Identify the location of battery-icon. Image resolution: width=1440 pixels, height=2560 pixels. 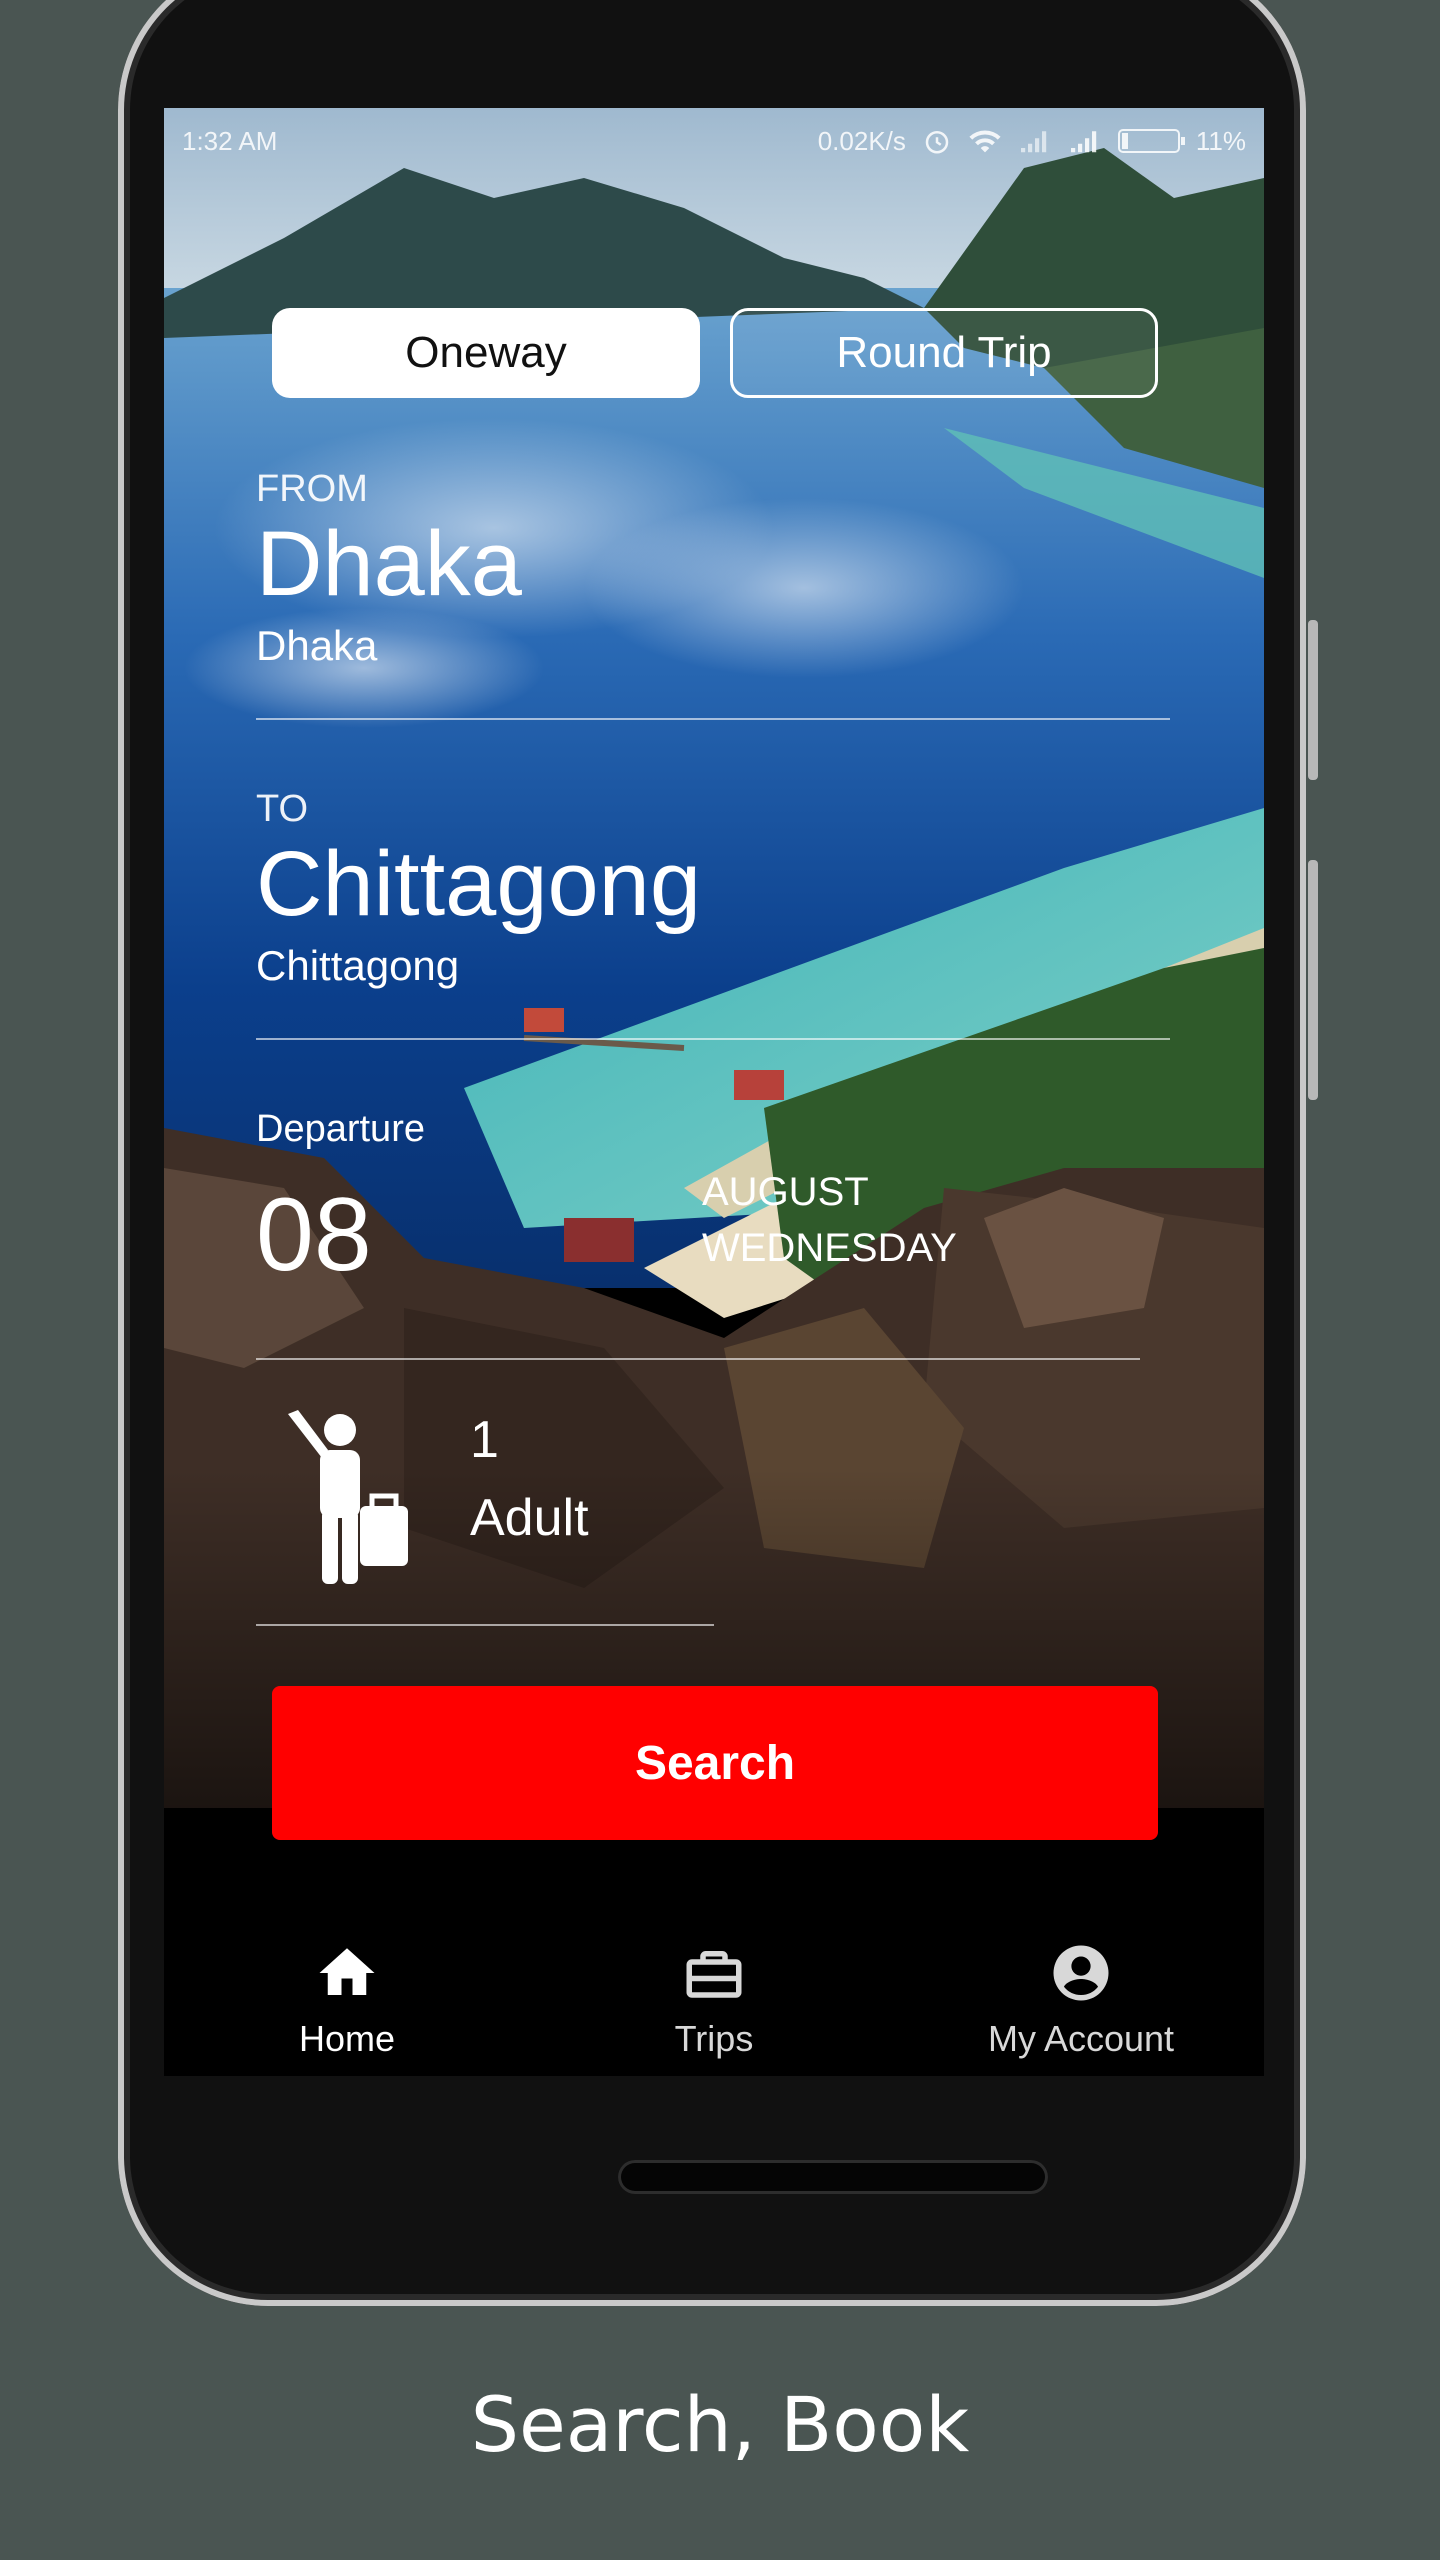
(1151, 141).